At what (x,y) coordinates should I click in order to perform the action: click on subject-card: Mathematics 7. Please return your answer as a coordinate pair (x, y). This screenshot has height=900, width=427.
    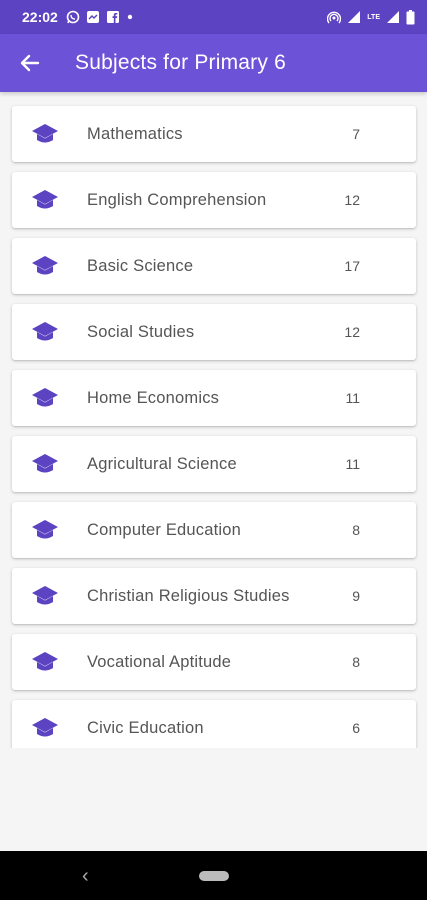
    Looking at the image, I should click on (214, 134).